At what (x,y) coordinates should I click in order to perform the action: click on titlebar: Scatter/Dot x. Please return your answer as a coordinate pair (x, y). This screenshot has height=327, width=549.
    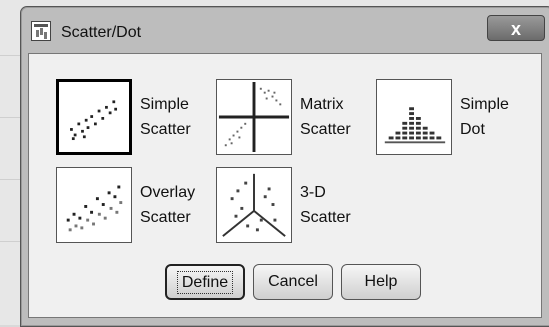
    Looking at the image, I should click on (285, 30).